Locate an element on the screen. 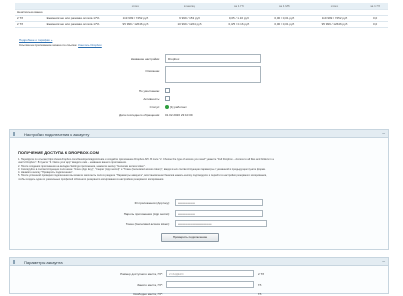 This screenshot has height=296, width=403. quota-input: 2 ИНДЕКС is located at coordinates (210, 273).